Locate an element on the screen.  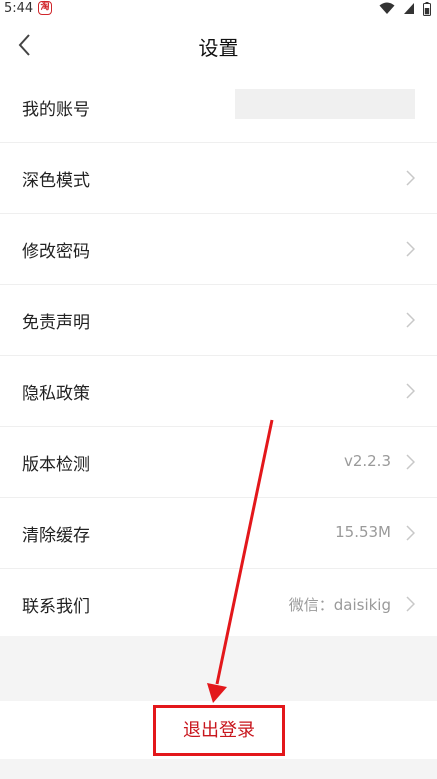
settings-row-label: 清除缓存 is located at coordinates (56, 536).